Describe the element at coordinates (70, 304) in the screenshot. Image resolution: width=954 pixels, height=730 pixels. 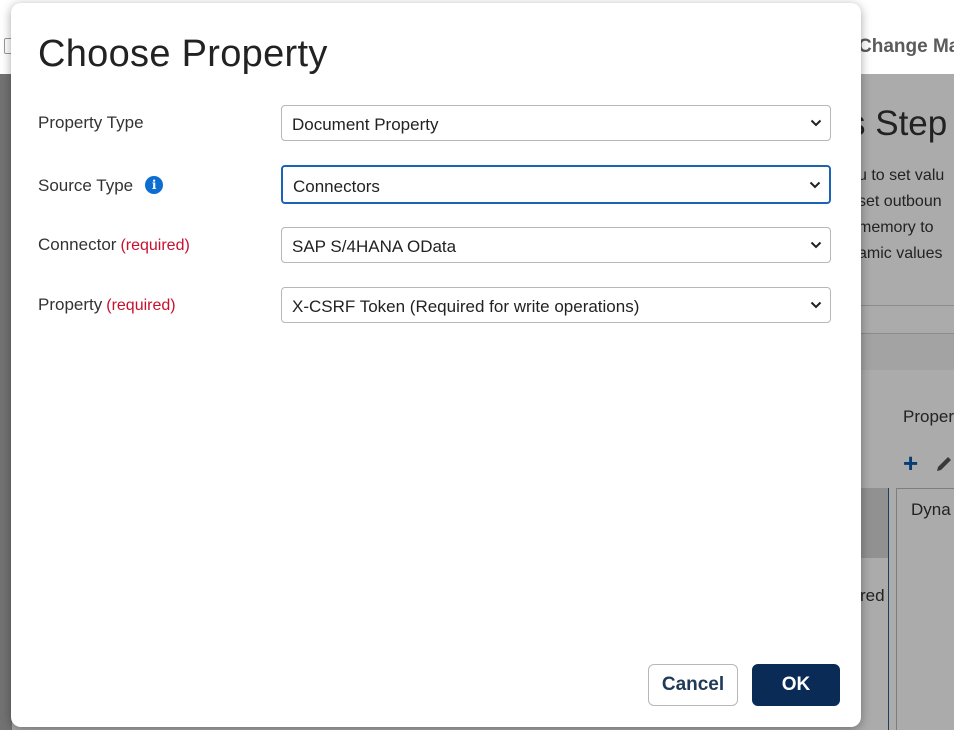
I see `property-label-text: Property` at that location.